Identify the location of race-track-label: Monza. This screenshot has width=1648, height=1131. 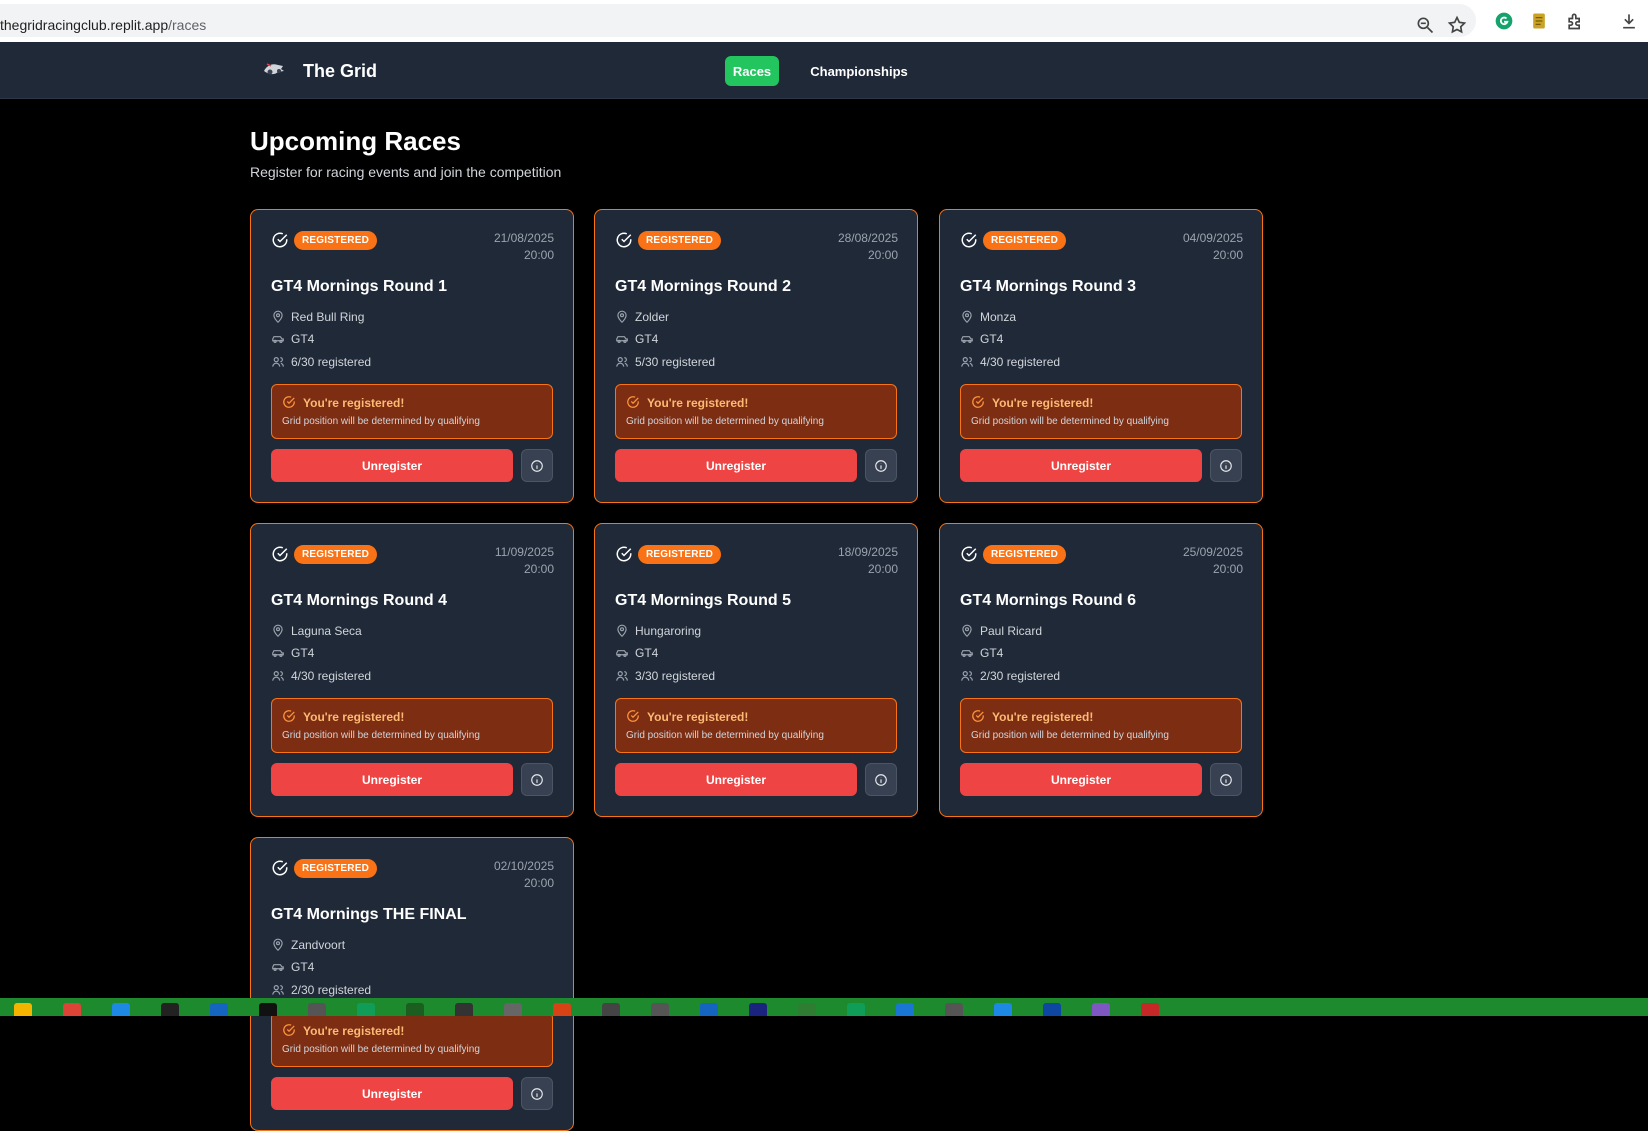
(998, 317).